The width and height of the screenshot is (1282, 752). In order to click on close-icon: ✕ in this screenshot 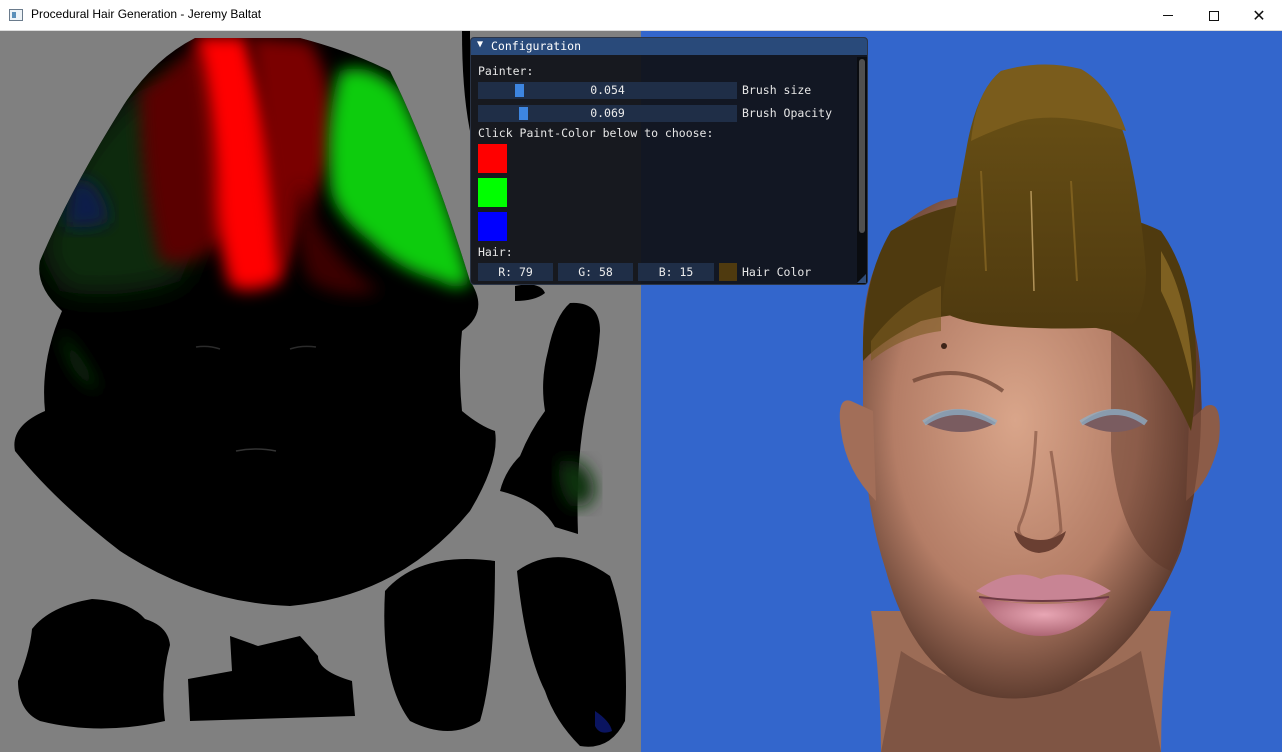, I will do `click(1259, 15)`.